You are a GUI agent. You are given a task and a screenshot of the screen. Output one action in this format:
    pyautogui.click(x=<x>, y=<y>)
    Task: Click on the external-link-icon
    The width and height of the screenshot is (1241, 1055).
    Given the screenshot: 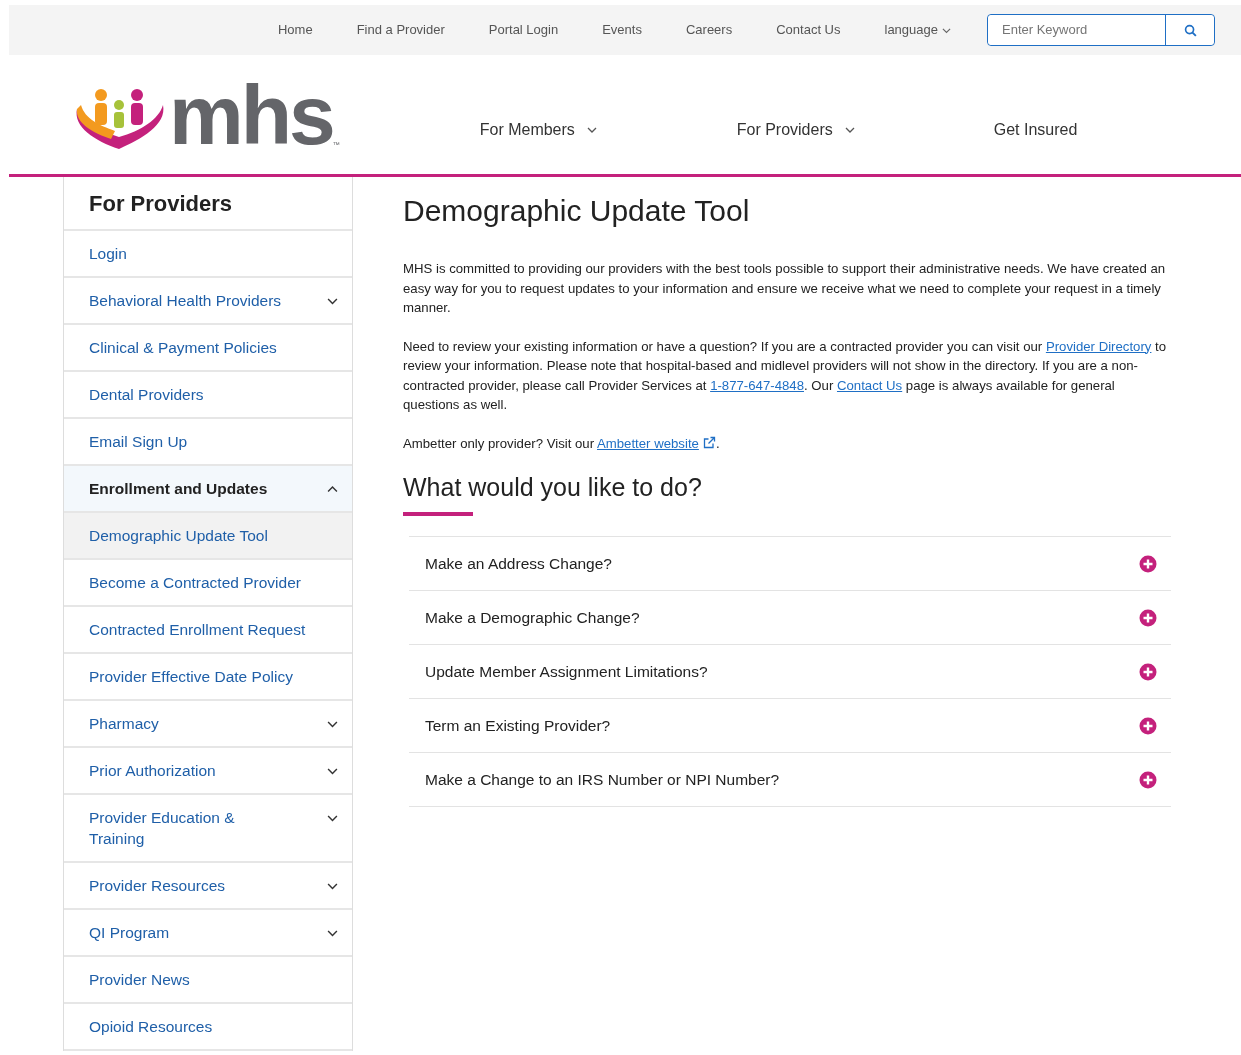 What is the action you would take?
    pyautogui.click(x=709, y=442)
    